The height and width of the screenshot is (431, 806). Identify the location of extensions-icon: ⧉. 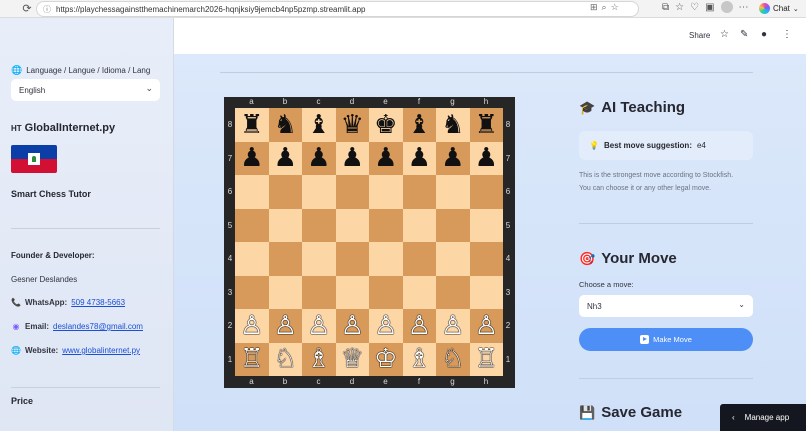
(665, 7).